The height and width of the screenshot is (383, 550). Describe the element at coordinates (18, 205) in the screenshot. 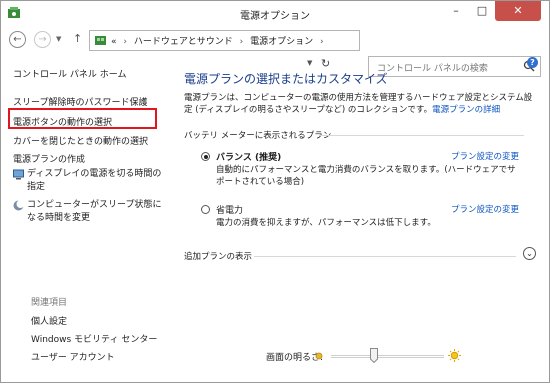

I see `moon-icon` at that location.